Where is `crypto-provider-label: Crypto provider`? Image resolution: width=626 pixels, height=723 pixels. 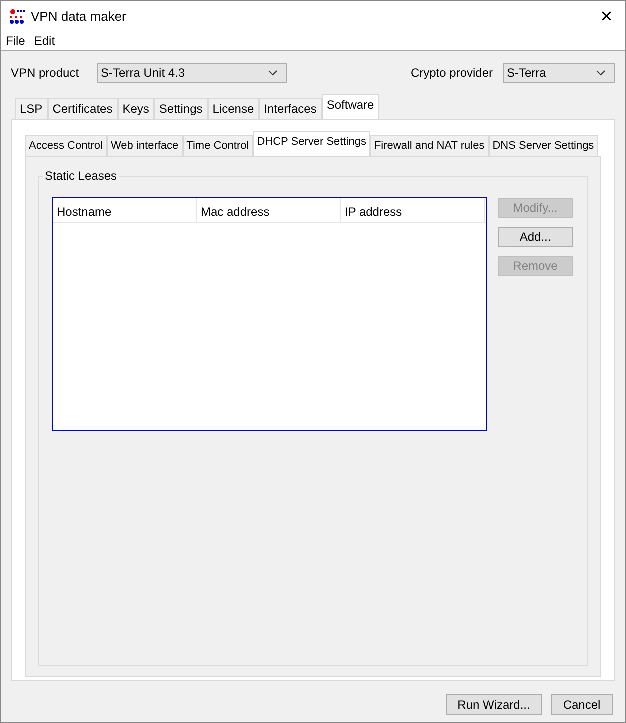
crypto-provider-label: Crypto provider is located at coordinates (451, 73).